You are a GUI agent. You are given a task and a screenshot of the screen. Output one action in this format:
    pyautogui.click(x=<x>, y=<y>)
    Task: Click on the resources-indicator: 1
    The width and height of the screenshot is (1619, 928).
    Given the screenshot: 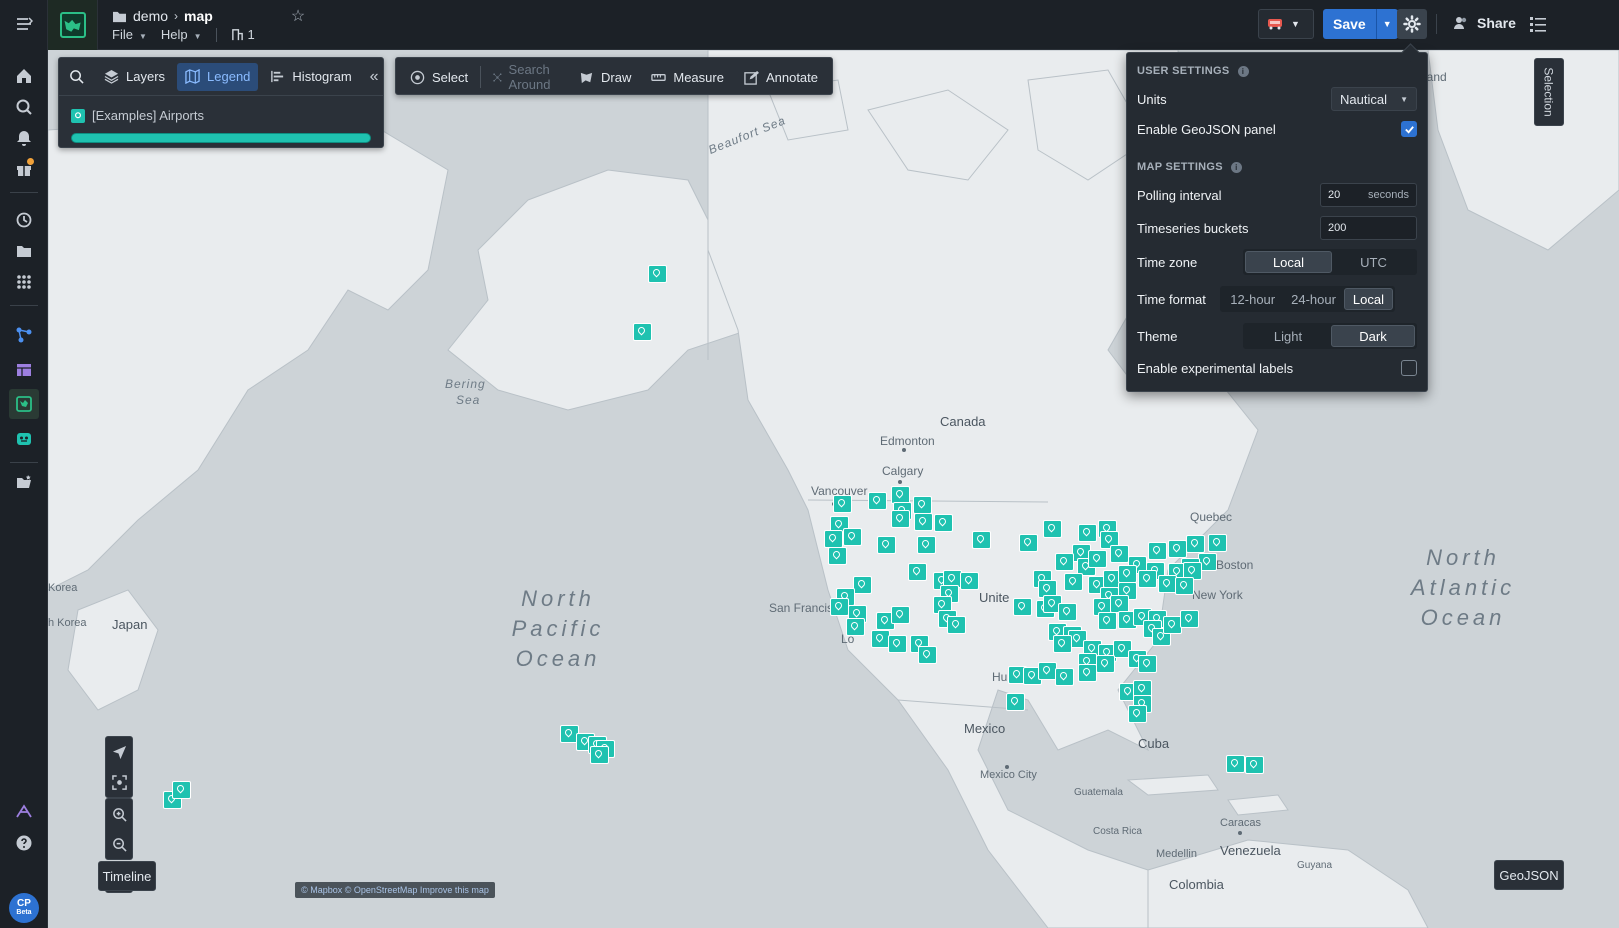 What is the action you would take?
    pyautogui.click(x=243, y=34)
    